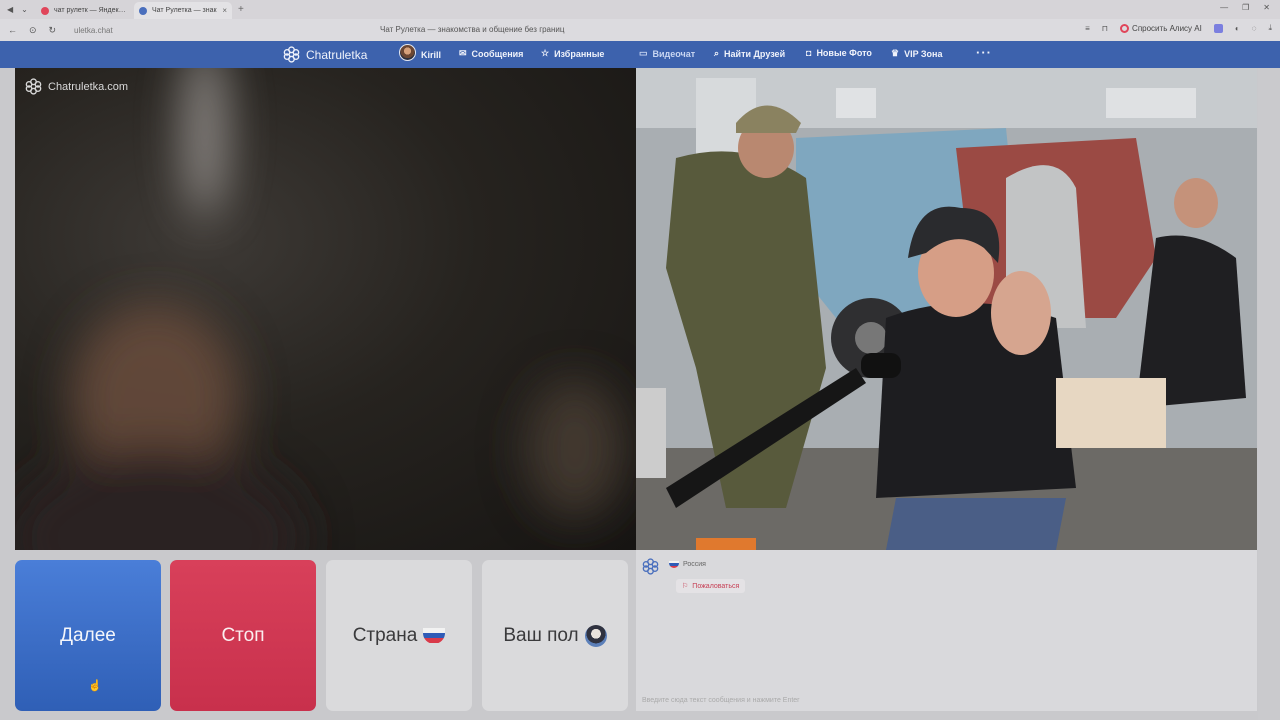  I want to click on more-menu-icon: ···, so click(984, 52).